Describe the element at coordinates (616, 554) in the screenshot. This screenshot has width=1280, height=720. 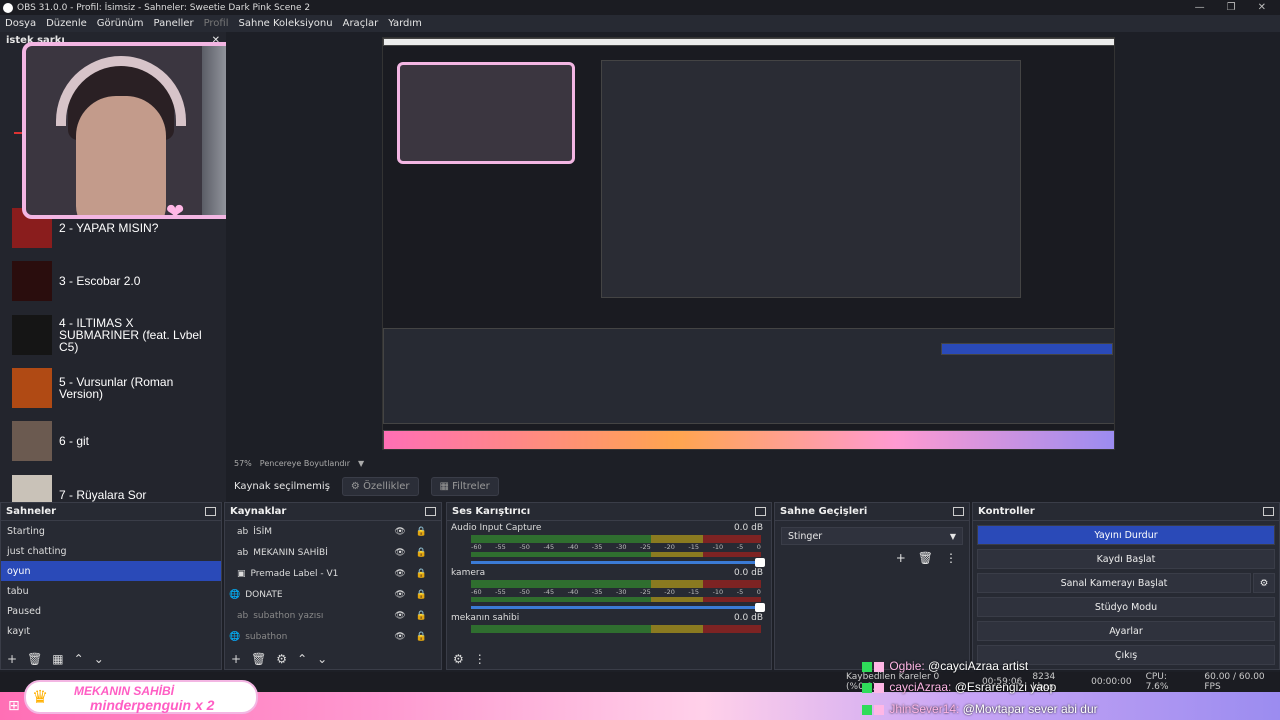
I see `volume-meter` at that location.